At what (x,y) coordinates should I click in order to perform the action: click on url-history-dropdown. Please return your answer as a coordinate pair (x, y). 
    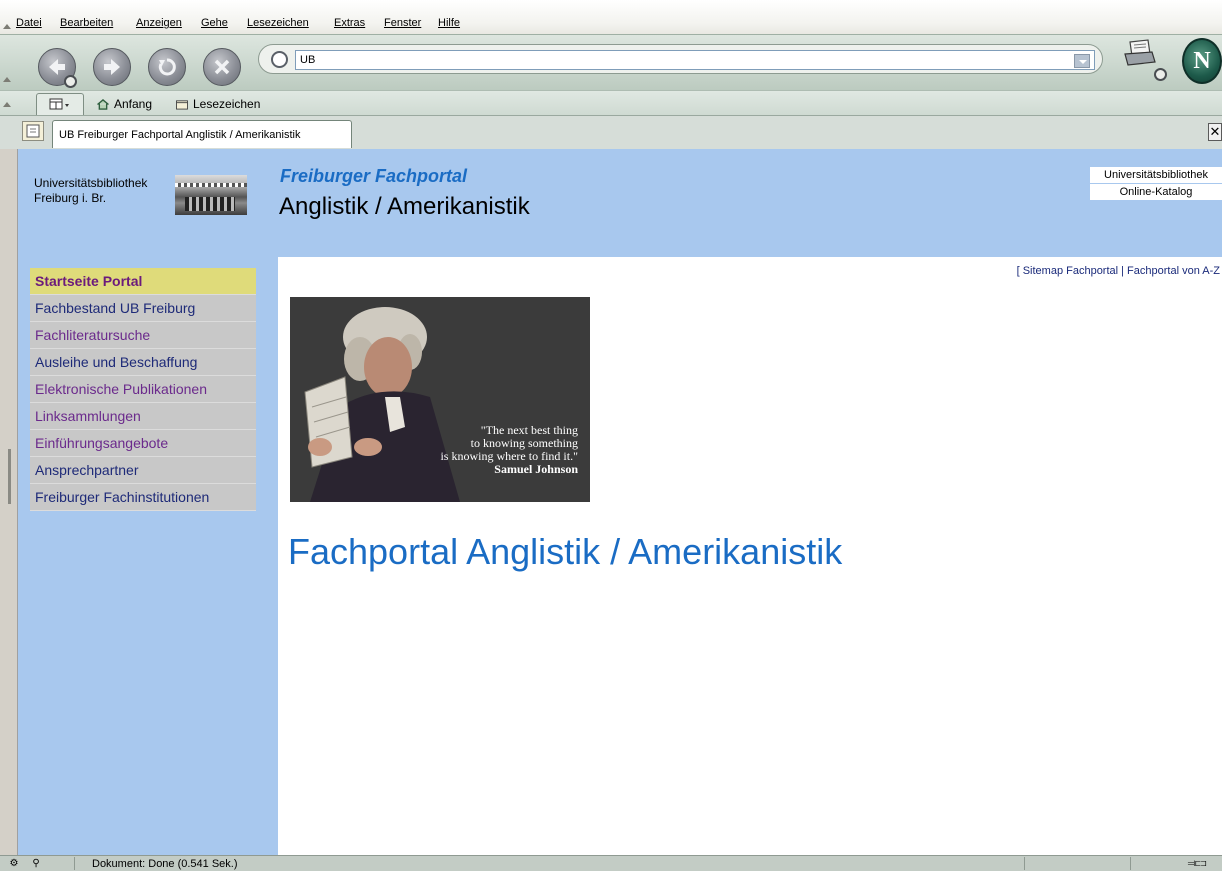
    Looking at the image, I should click on (1082, 61).